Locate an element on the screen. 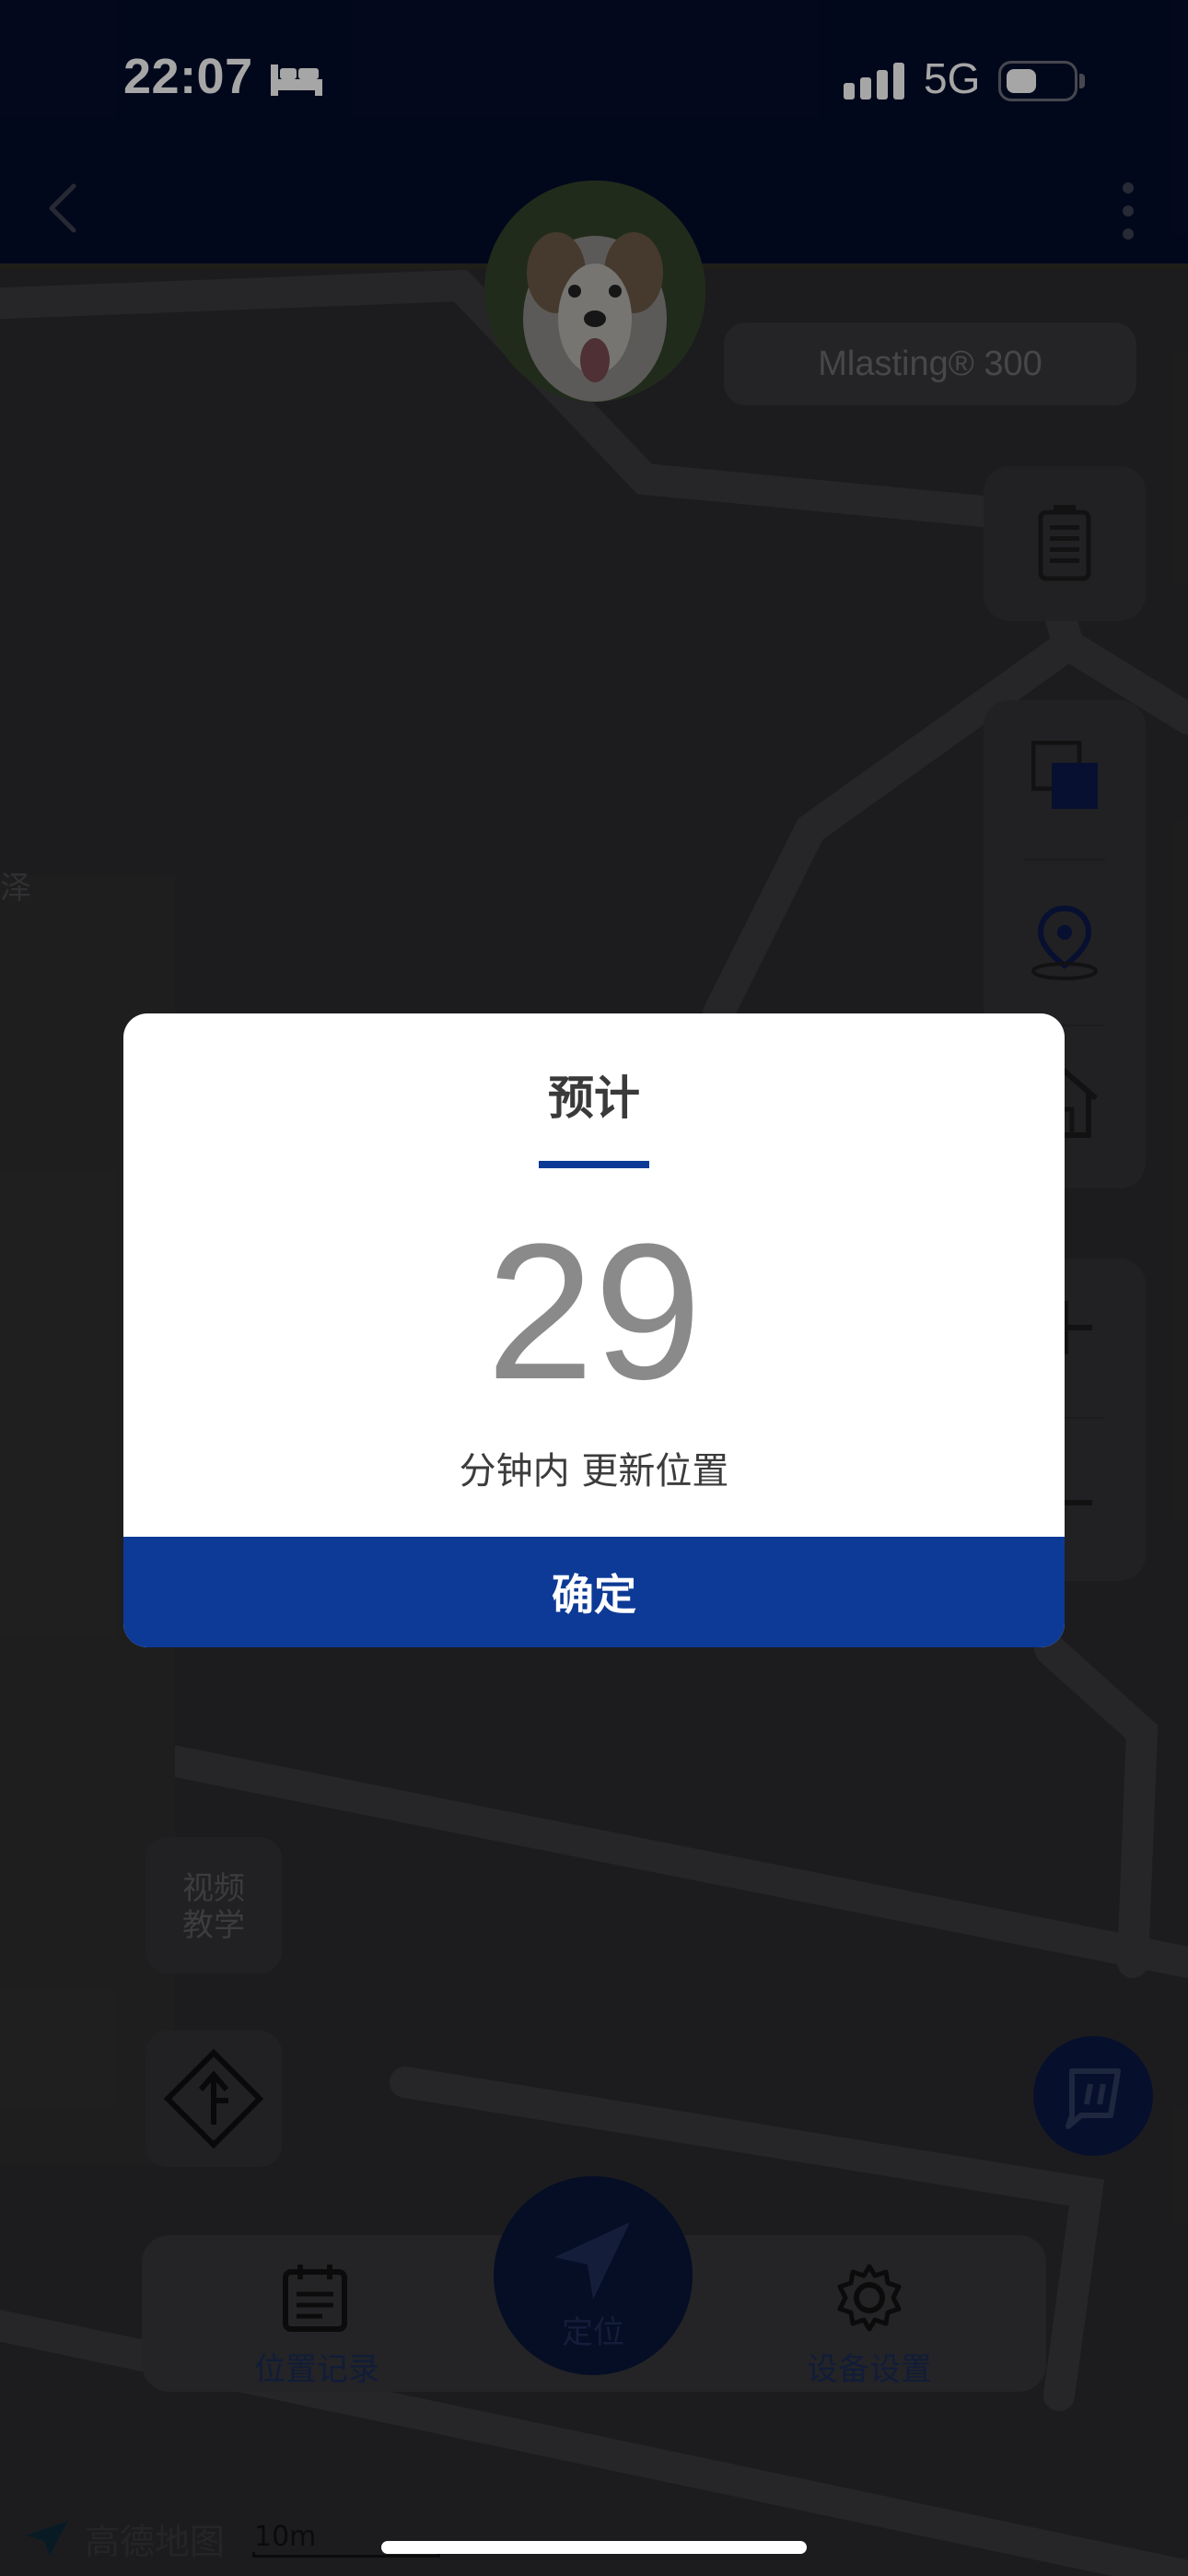 Image resolution: width=1188 pixels, height=2576 pixels. dialog-title-underline is located at coordinates (594, 1164).